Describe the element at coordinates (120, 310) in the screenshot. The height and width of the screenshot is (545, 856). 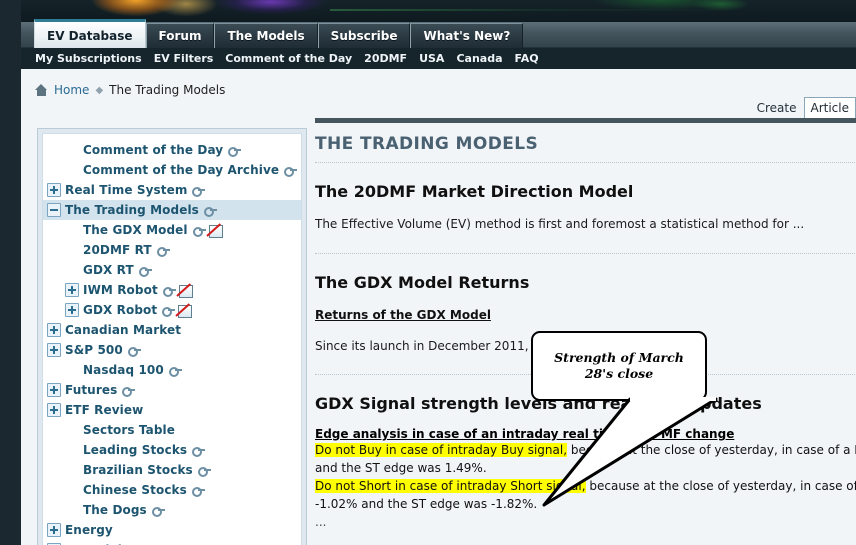
I see `sidebar-item-label: GDX Robot` at that location.